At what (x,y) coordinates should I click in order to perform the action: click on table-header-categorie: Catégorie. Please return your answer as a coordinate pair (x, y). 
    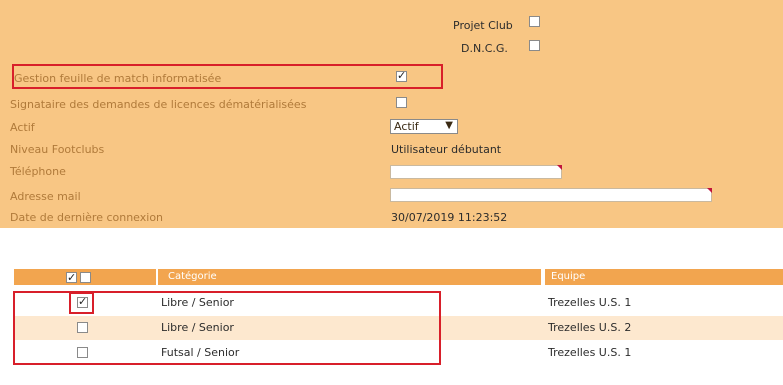
    Looking at the image, I should click on (349, 277).